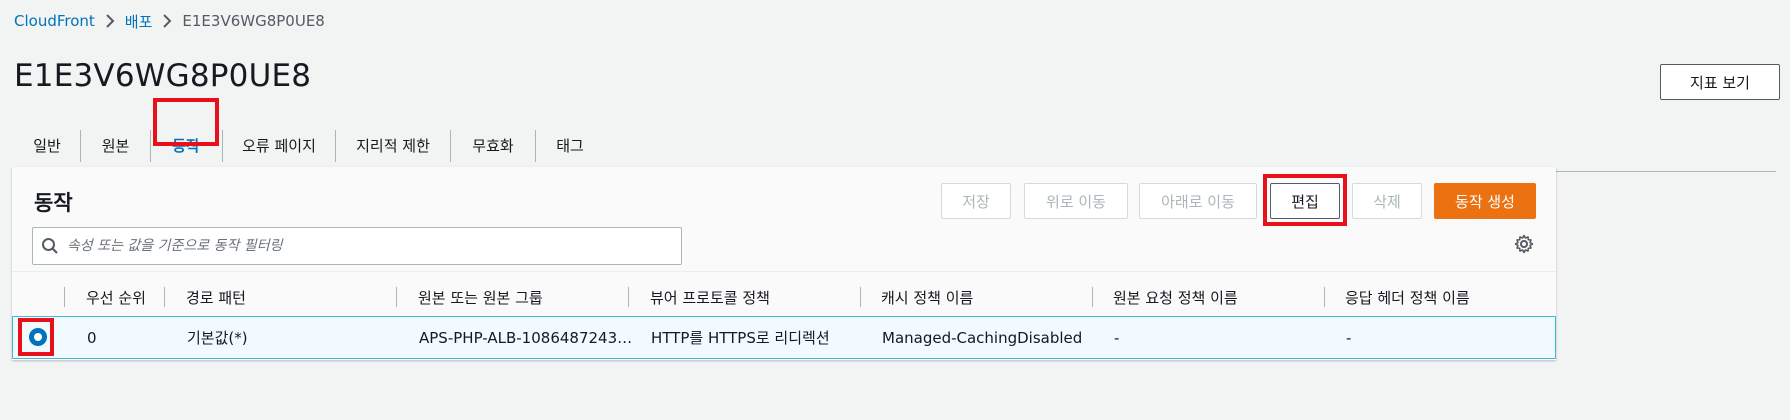 The image size is (1790, 420). Describe the element at coordinates (1407, 297) in the screenshot. I see `column-header-response-headers-policy: 응답 헤더 정책 이름` at that location.